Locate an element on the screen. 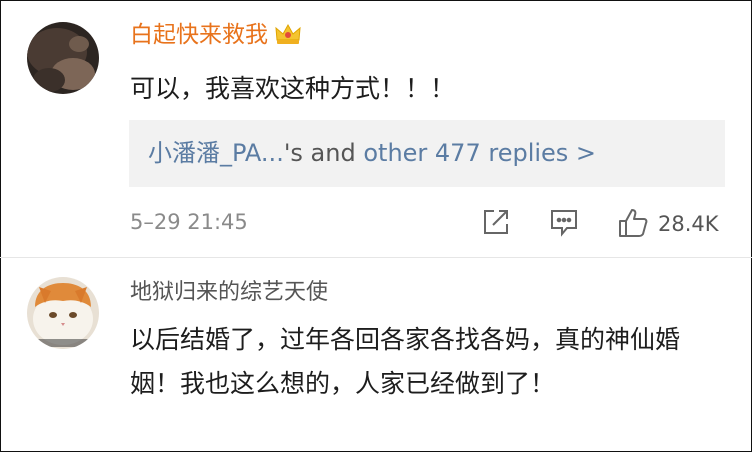 This screenshot has height=452, width=752. timestamp: 5–29 21:45 is located at coordinates (189, 222).